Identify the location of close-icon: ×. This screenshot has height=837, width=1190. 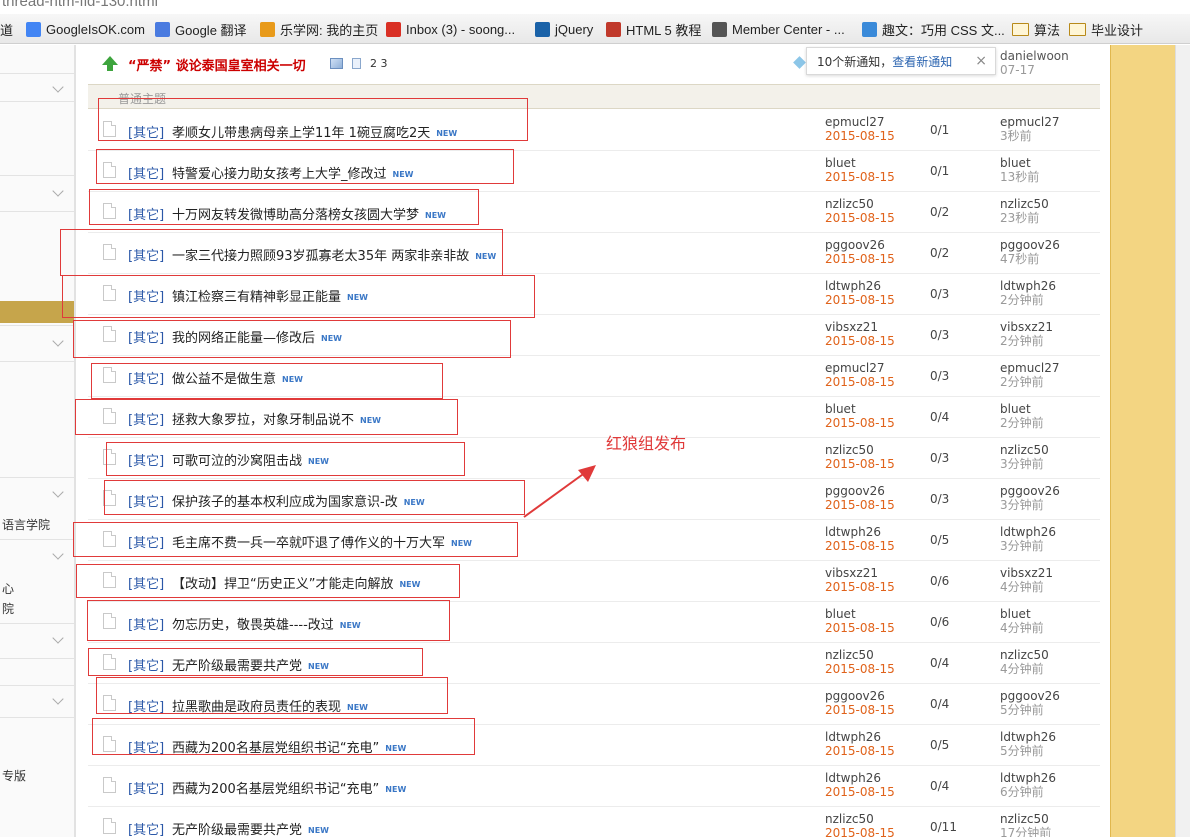
(981, 61).